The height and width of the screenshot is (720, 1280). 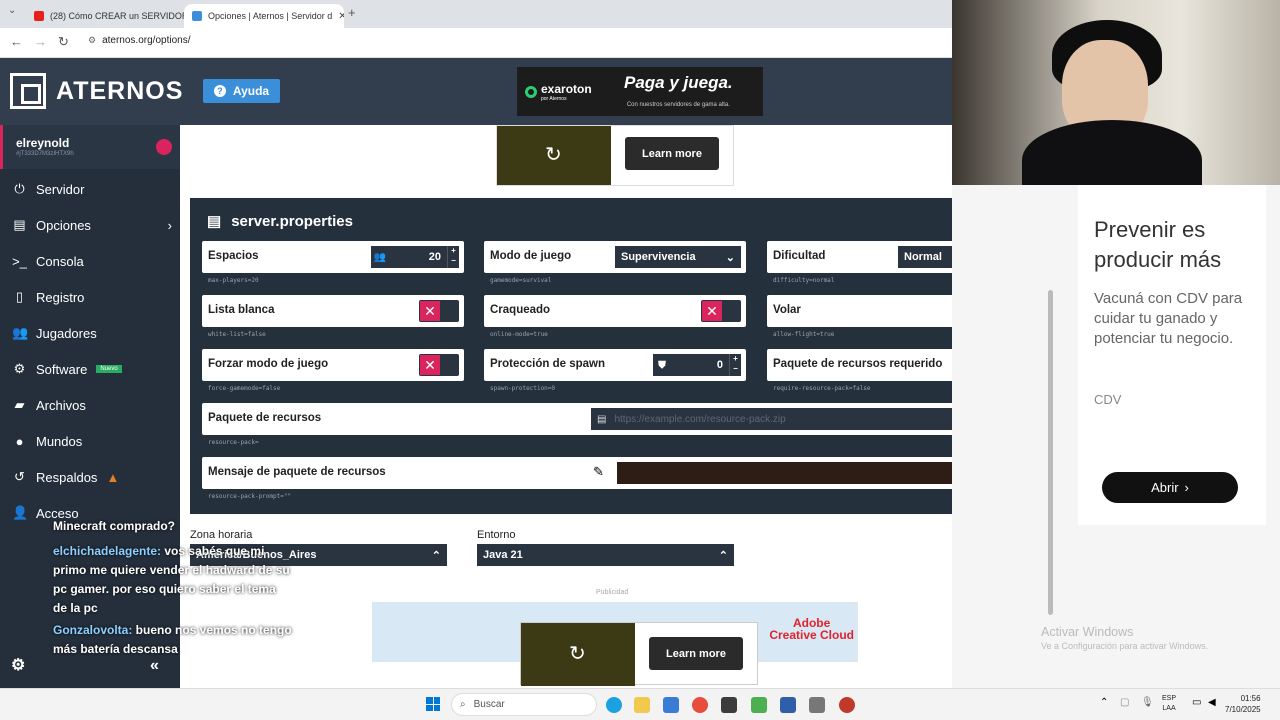 I want to click on back-icon: ←, so click(x=16, y=41).